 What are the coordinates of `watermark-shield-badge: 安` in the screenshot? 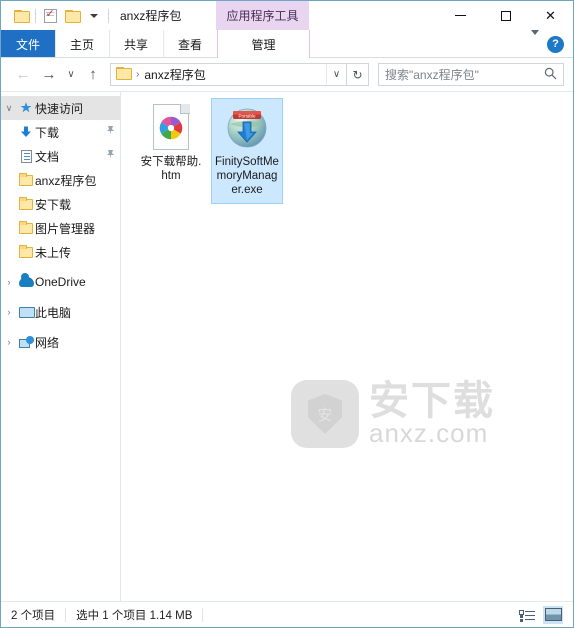 It's located at (325, 414).